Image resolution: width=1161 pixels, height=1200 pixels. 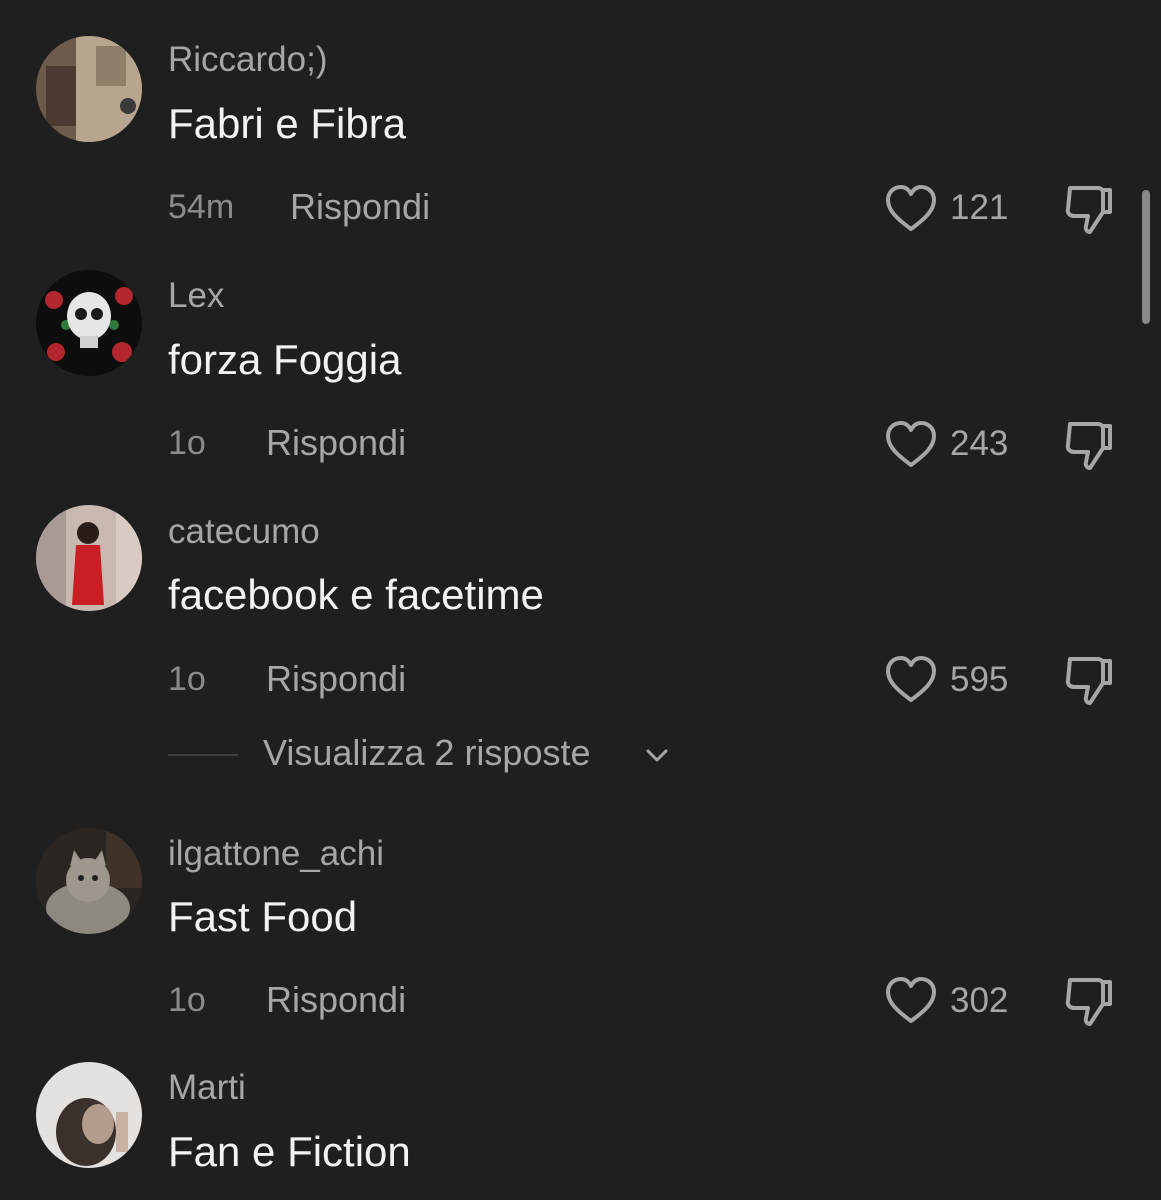 I want to click on comment-username: Marti, so click(x=207, y=1088).